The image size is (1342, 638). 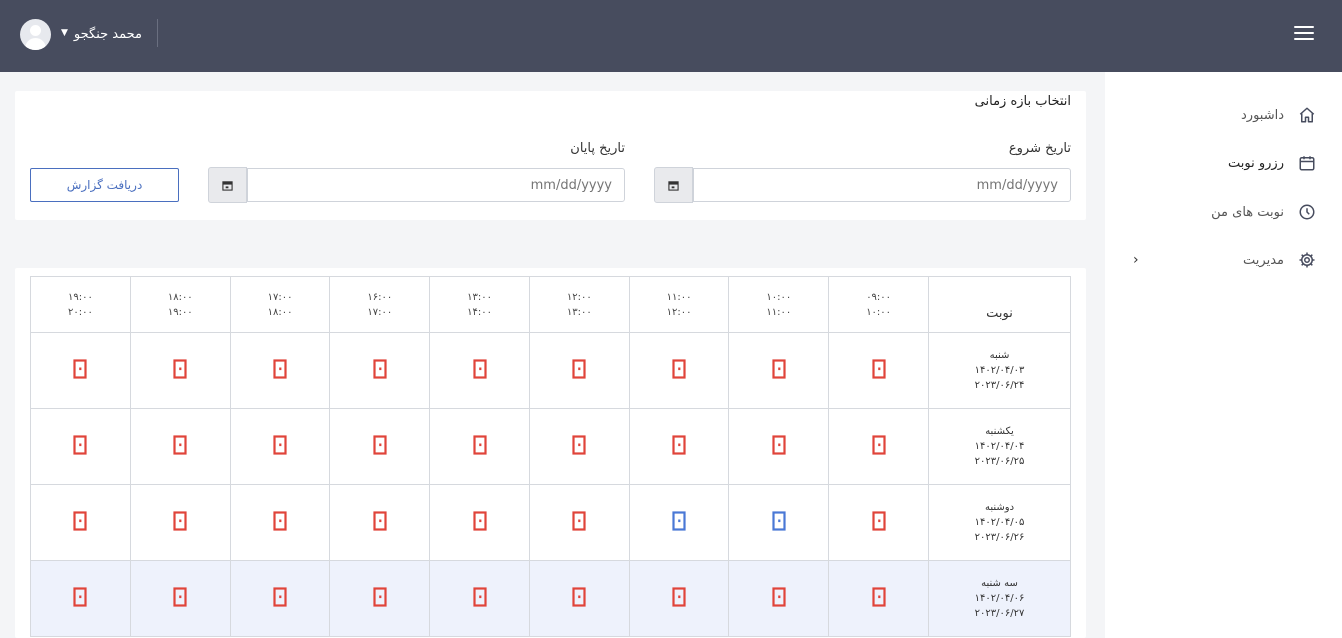 What do you see at coordinates (180, 297) in the screenshot?
I see `slot-start-time: ۱۸:۰۰` at bounding box center [180, 297].